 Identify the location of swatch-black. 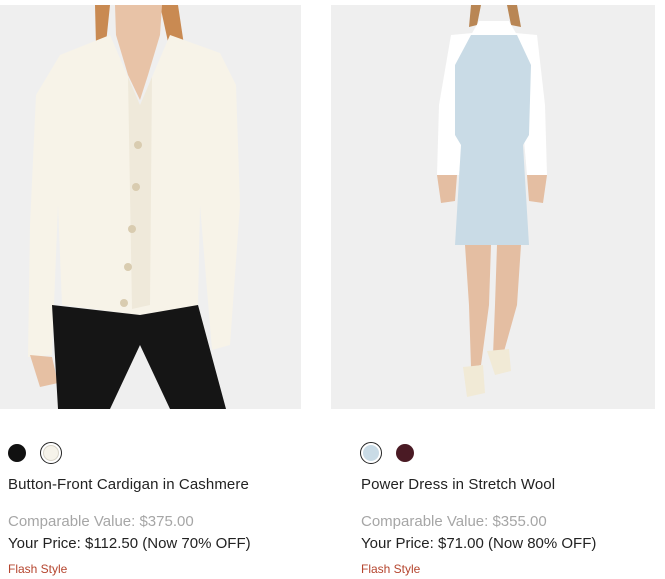
(17, 453).